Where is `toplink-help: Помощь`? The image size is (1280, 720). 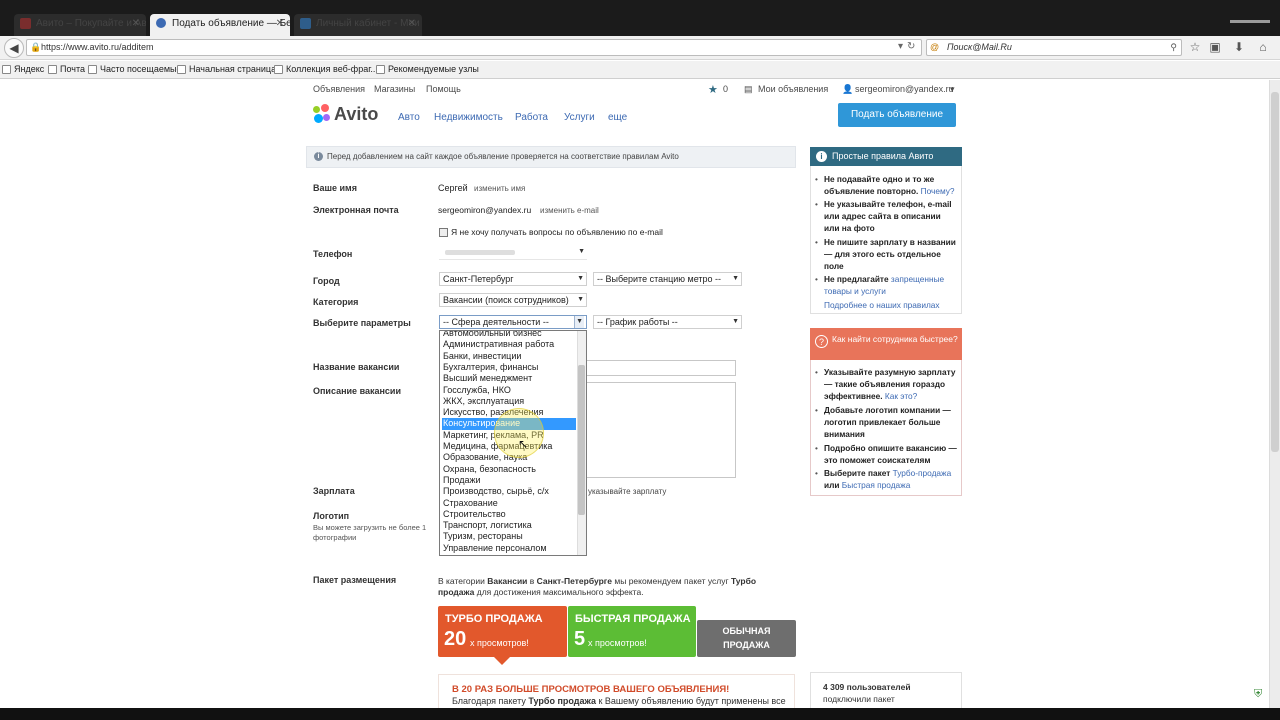 toplink-help: Помощь is located at coordinates (443, 89).